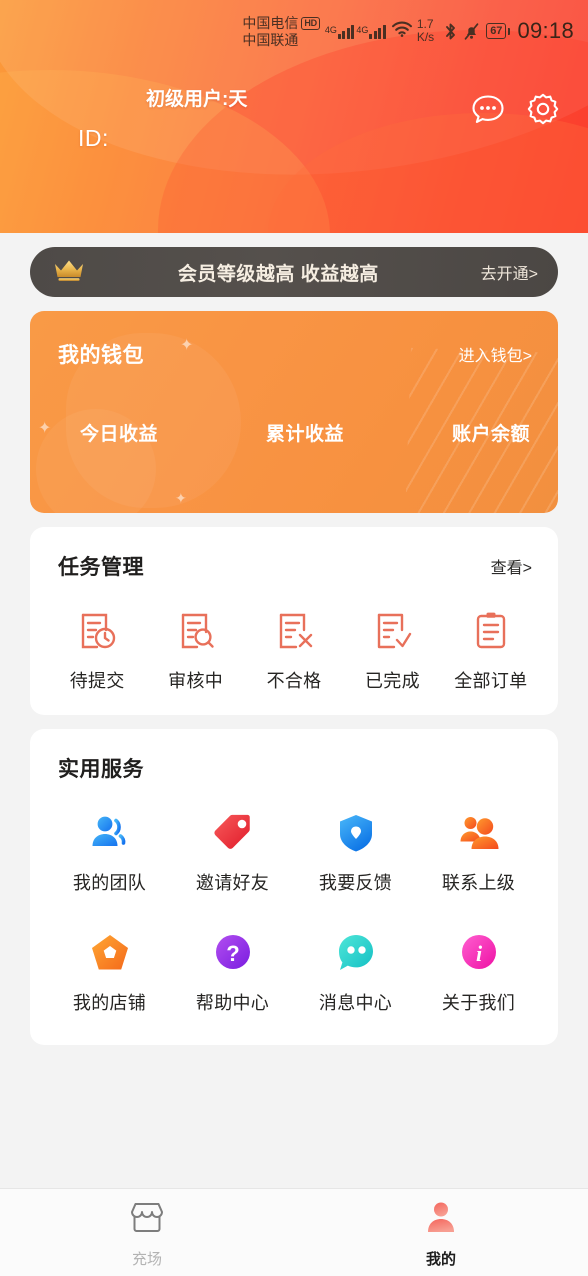  What do you see at coordinates (543, 111) in the screenshot?
I see `gear-icon` at bounding box center [543, 111].